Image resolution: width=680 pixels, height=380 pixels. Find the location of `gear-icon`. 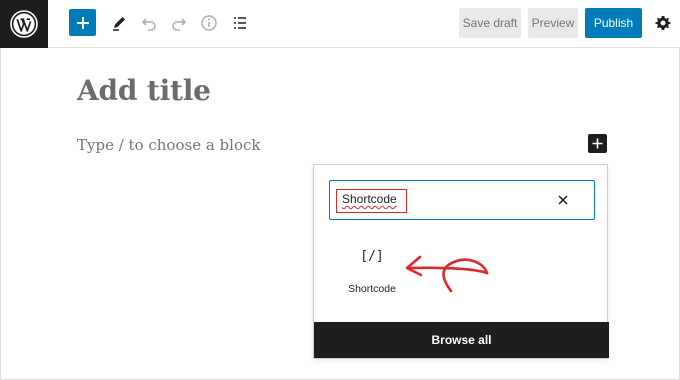

gear-icon is located at coordinates (663, 23).